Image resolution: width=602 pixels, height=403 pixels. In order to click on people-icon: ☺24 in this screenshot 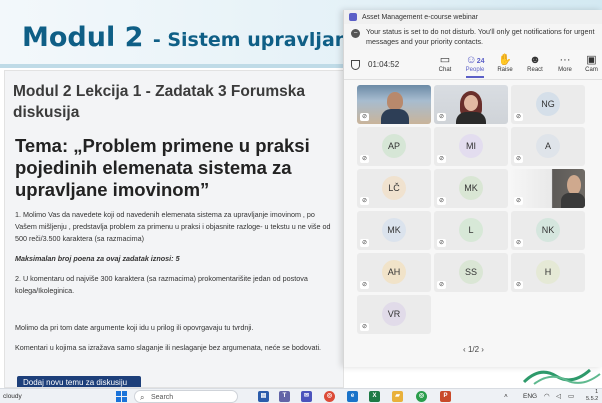, I will do `click(475, 60)`.